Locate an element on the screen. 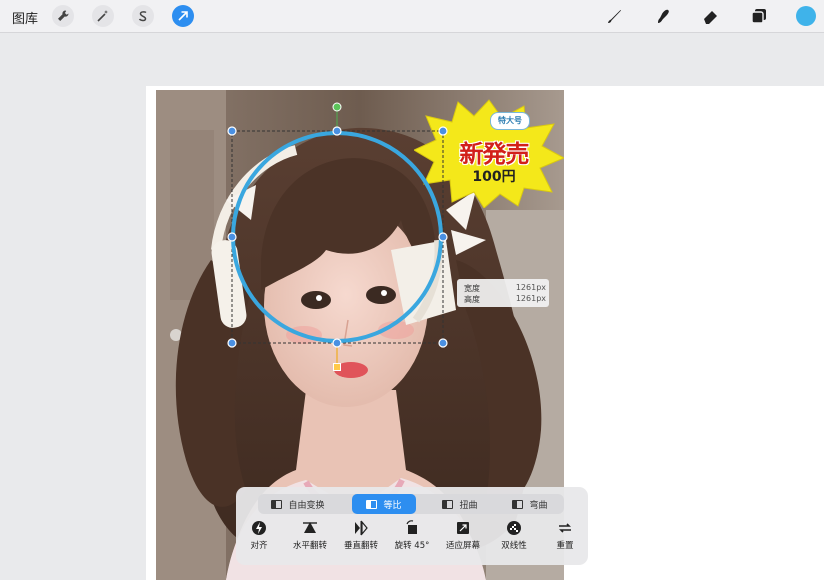 The width and height of the screenshot is (824, 580). width-label: 宽度 is located at coordinates (472, 288).